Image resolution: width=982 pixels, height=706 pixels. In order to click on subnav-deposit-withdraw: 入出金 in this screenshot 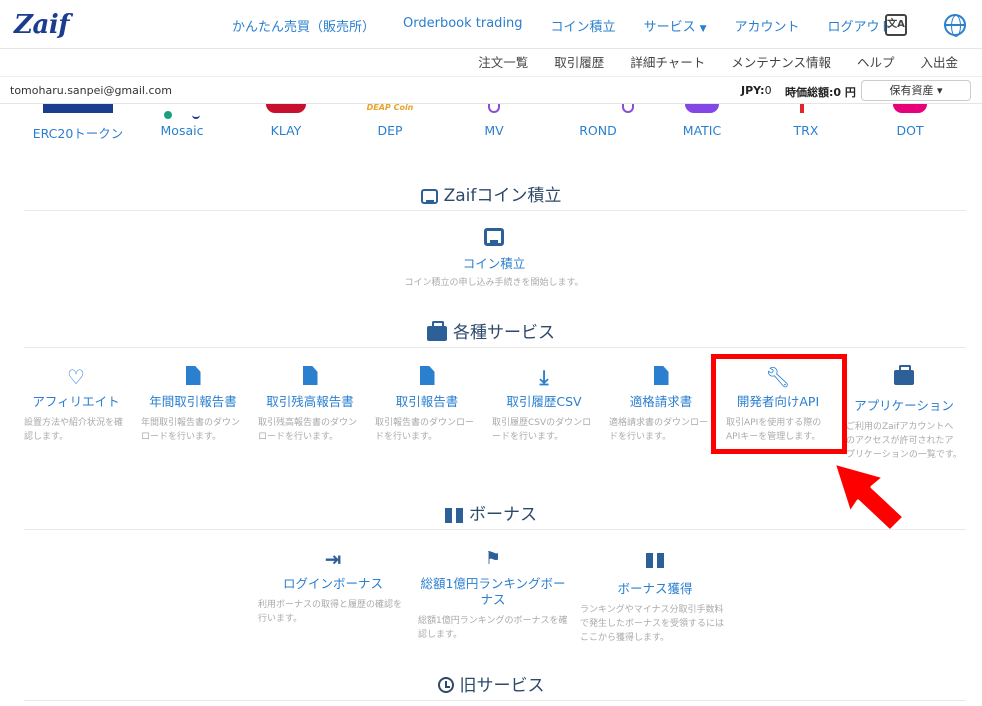, I will do `click(939, 61)`.